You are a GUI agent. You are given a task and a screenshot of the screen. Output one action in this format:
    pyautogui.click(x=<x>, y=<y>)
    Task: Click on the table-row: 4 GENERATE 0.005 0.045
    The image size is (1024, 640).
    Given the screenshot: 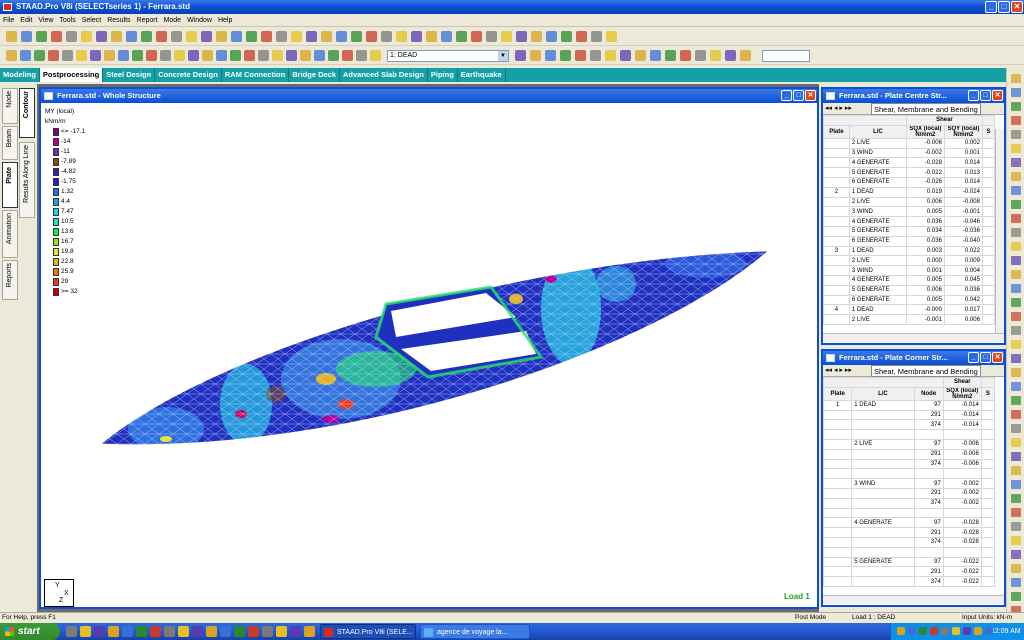 What is the action you would take?
    pyautogui.click(x=909, y=280)
    